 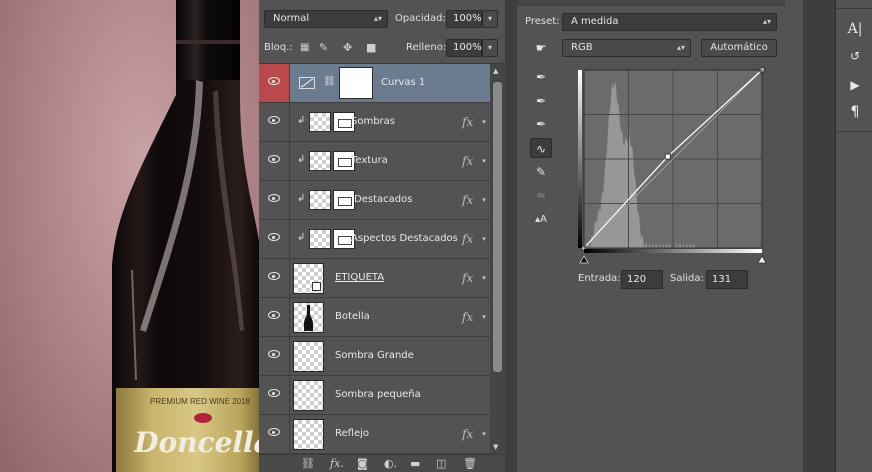 I want to click on add-style-icon: fx., so click(x=337, y=464).